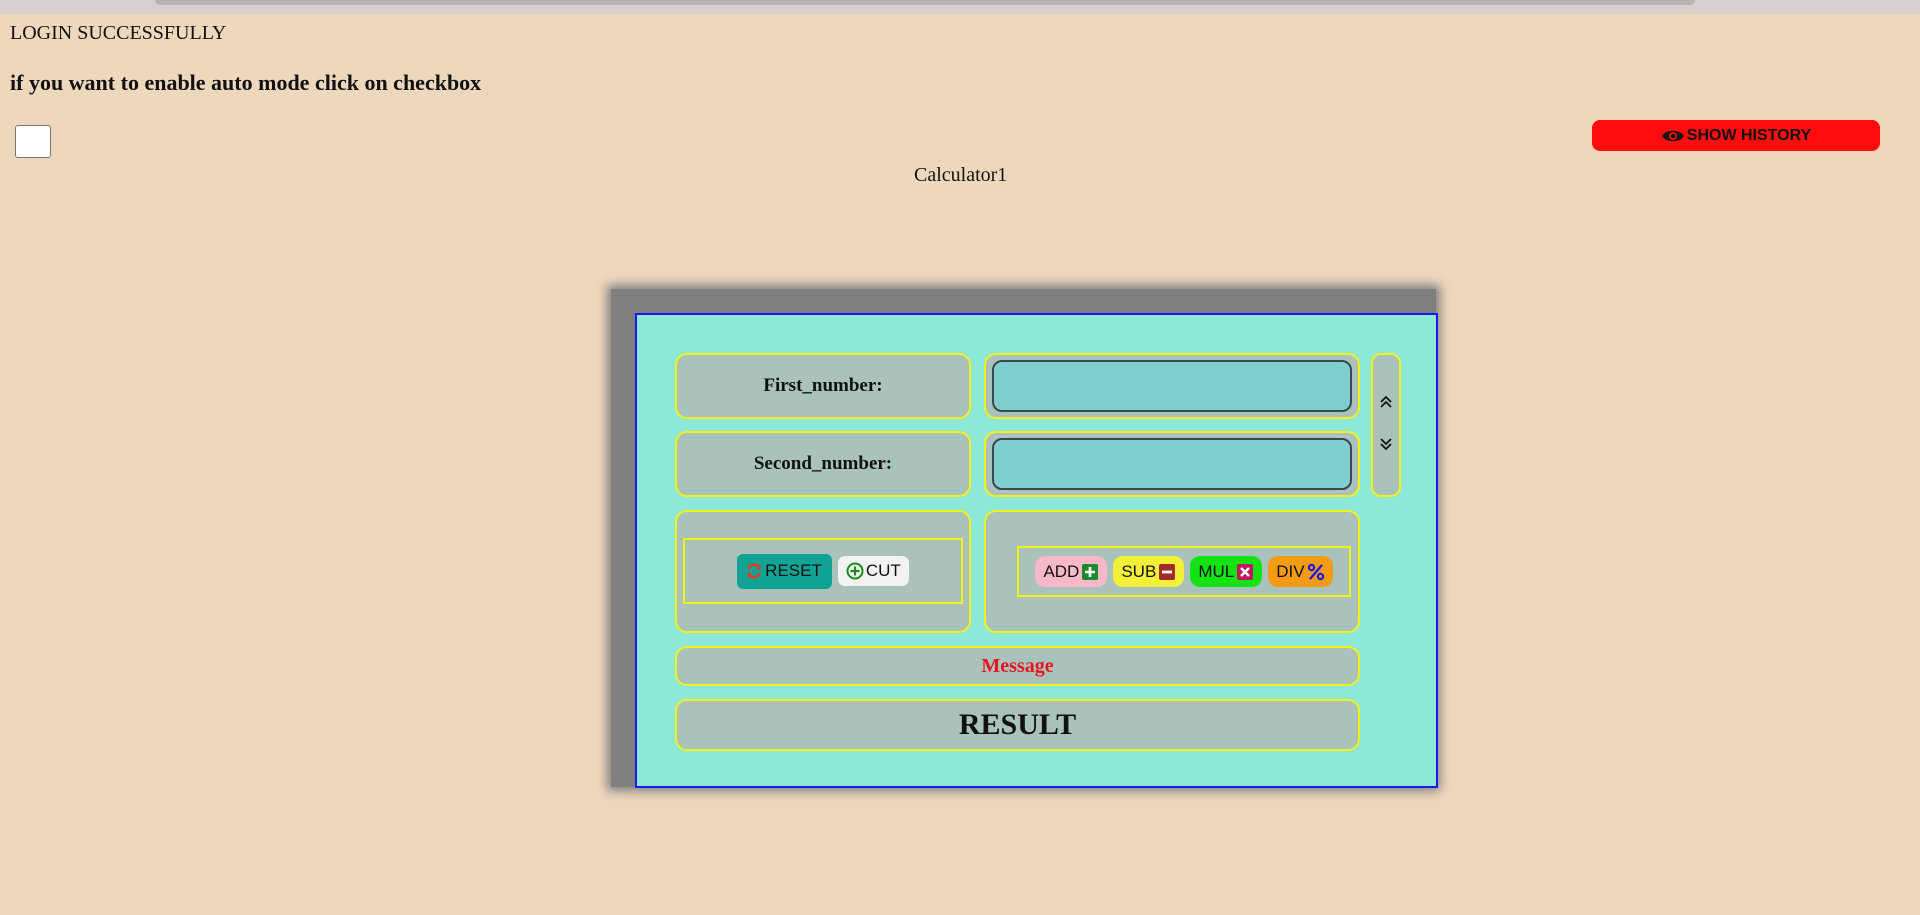  I want to click on eye-icon, so click(1672, 135).